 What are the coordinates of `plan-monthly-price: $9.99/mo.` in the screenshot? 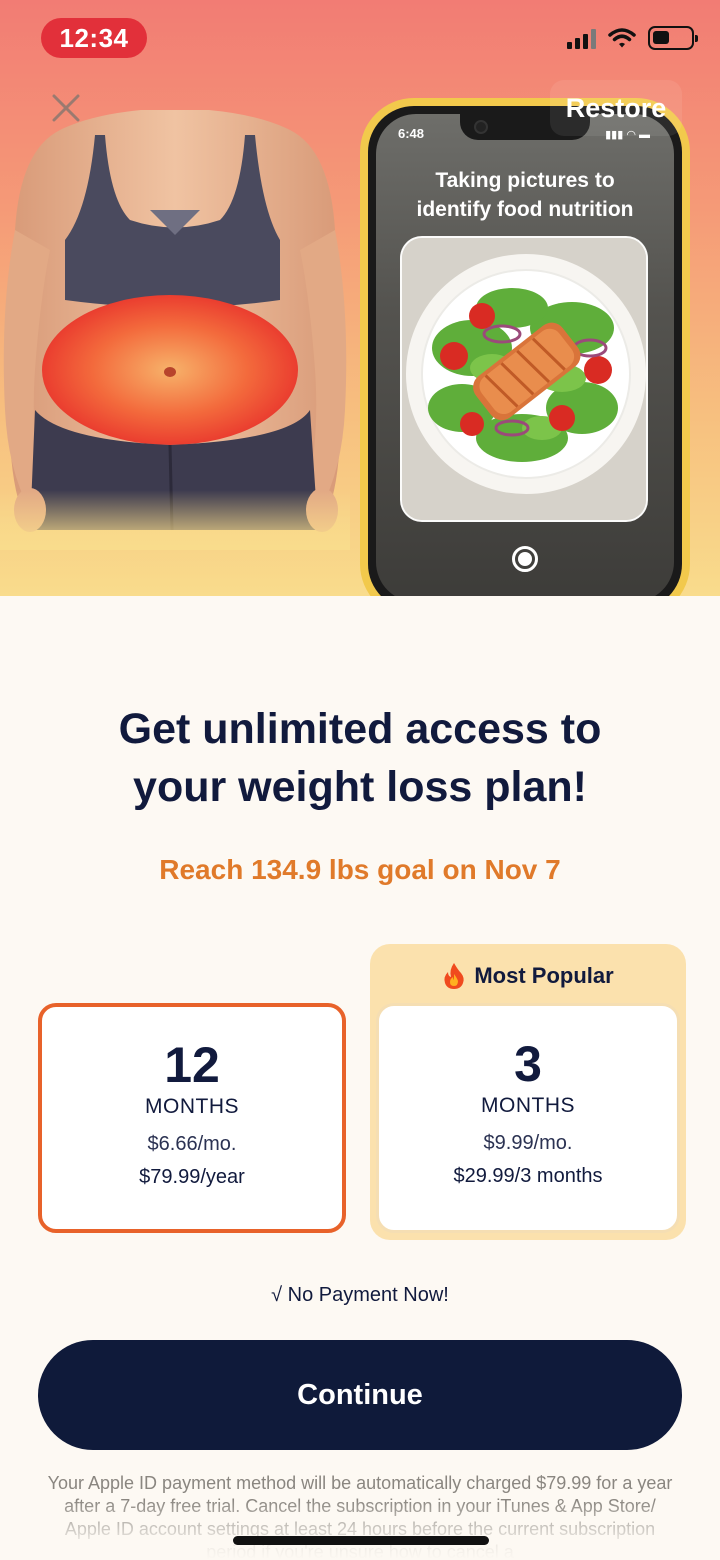 It's located at (528, 1143).